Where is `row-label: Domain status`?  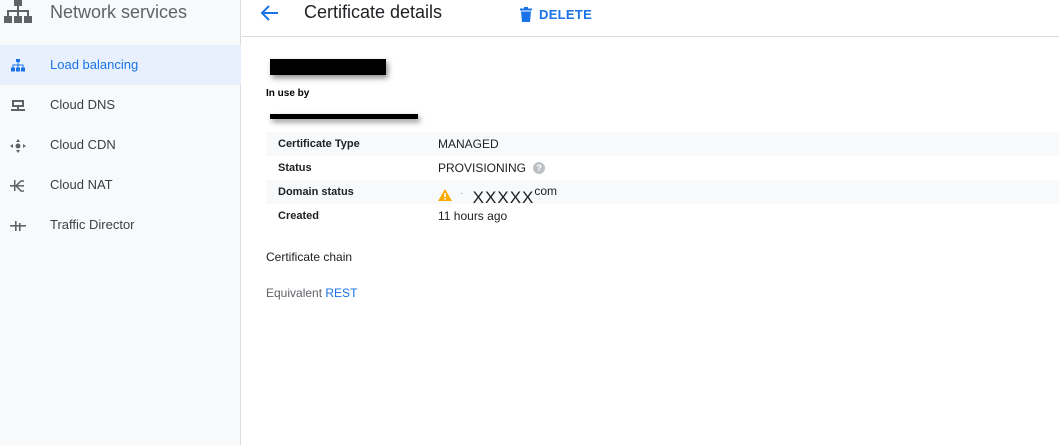
row-label: Domain status is located at coordinates (316, 192).